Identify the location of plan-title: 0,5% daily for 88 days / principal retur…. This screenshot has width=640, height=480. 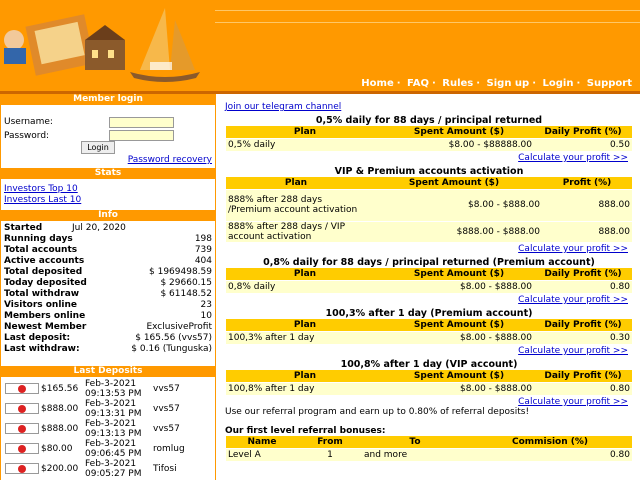
(429, 120).